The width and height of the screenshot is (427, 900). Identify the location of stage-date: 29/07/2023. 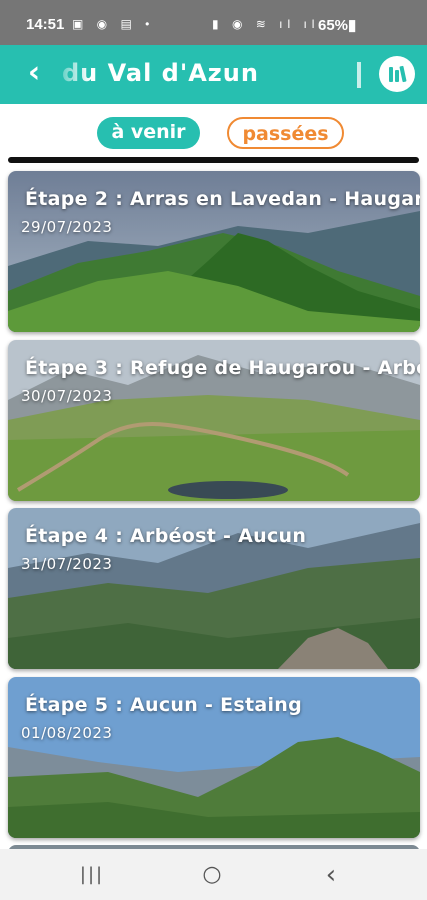
(67, 227).